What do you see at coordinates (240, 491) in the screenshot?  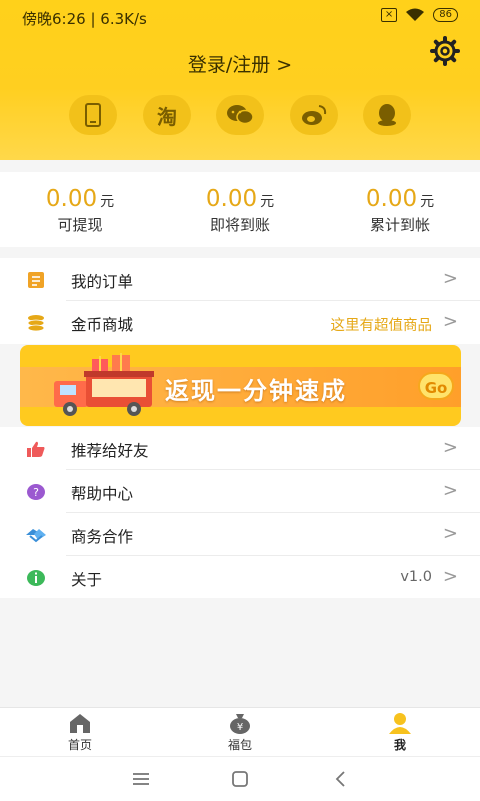 I see `menu-item-help: ? 帮助中心 >` at bounding box center [240, 491].